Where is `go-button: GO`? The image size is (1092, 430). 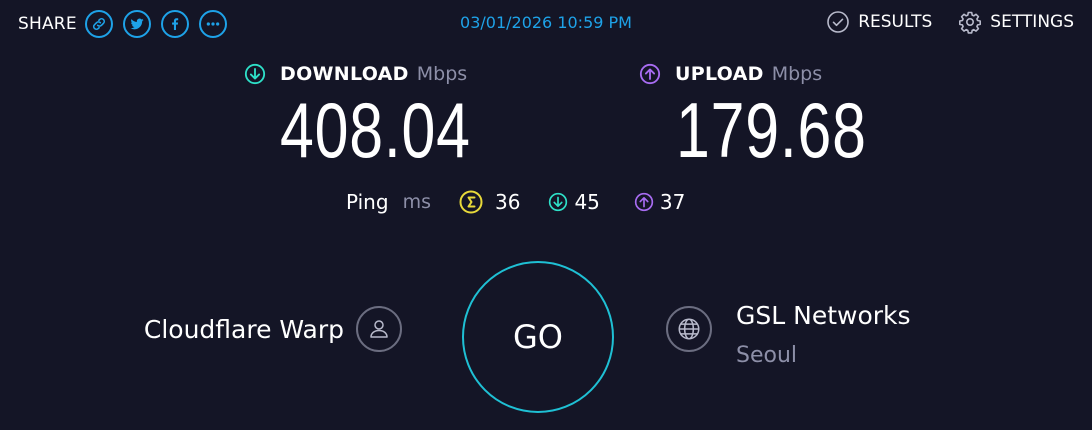
go-button: GO is located at coordinates (538, 337).